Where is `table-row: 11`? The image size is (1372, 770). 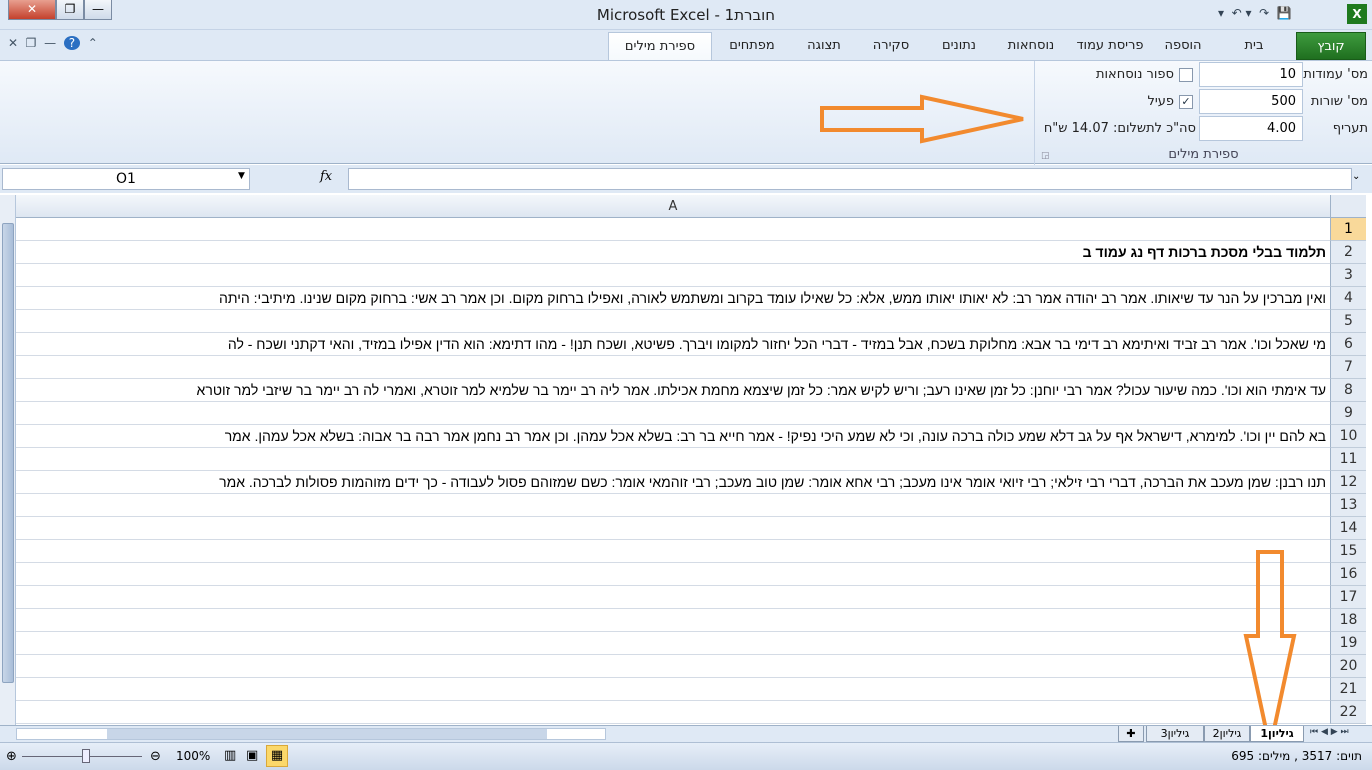 table-row: 11 is located at coordinates (691, 459).